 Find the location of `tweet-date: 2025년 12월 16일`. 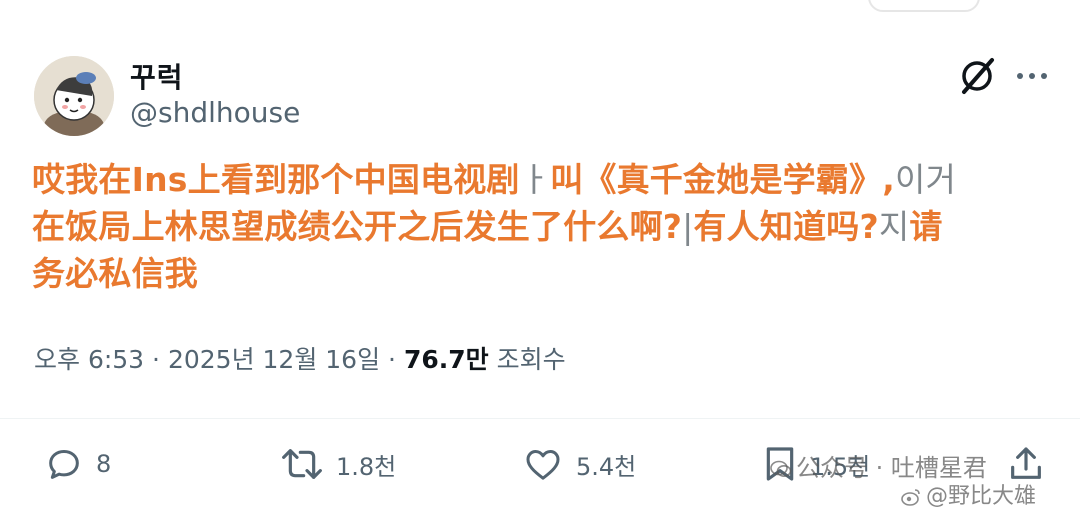

tweet-date: 2025년 12월 16일 is located at coordinates (274, 359).